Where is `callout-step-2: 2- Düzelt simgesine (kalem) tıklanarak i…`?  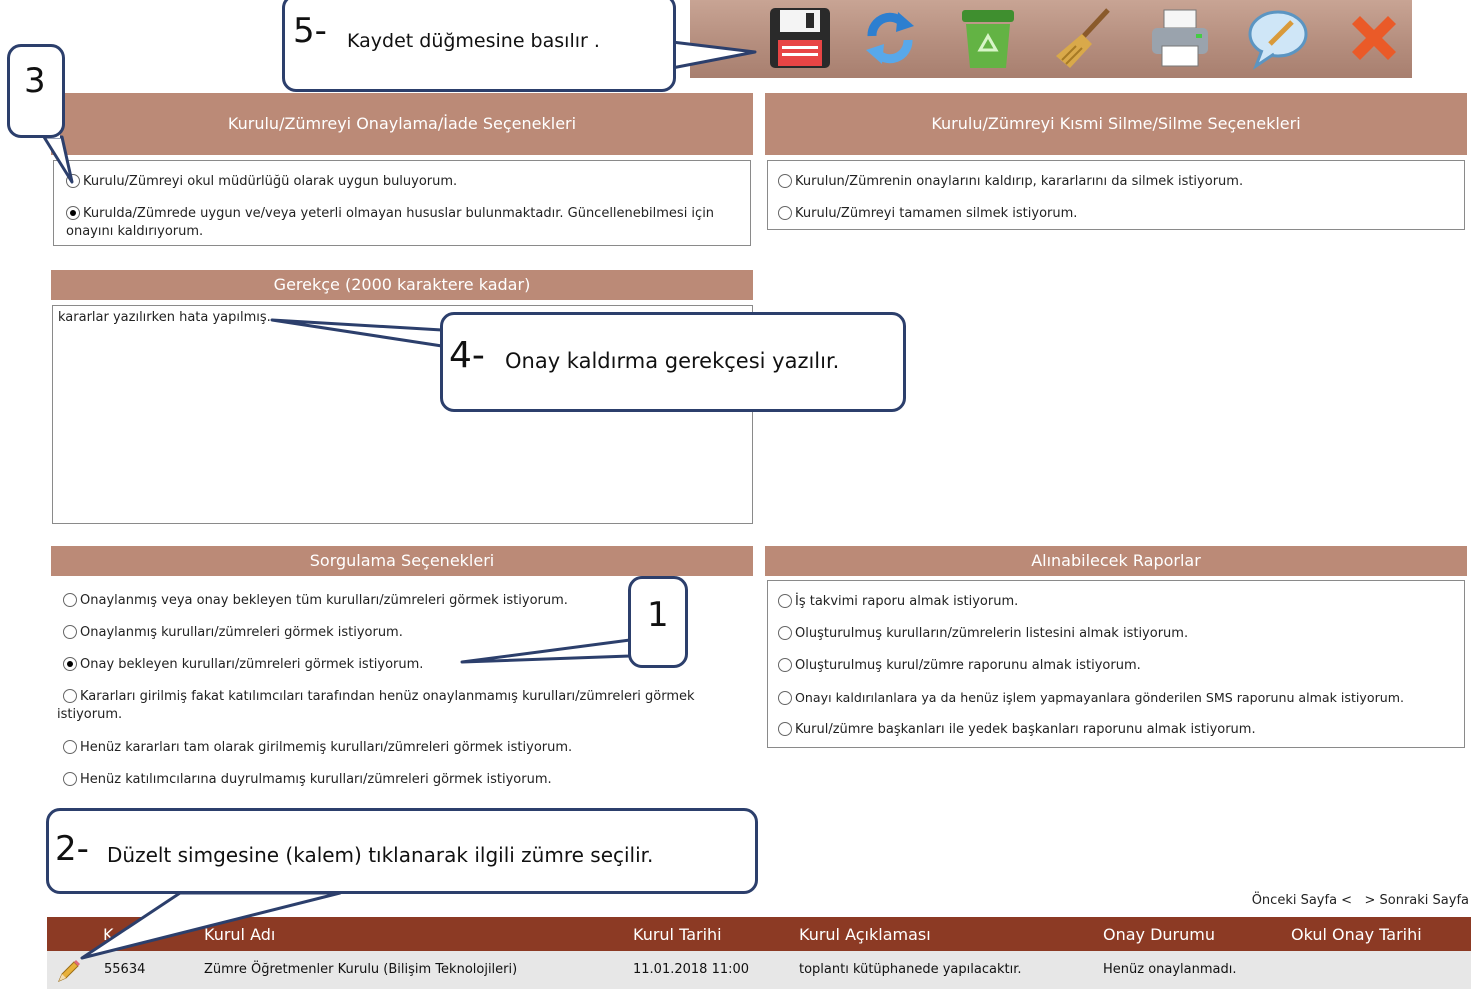 callout-step-2: 2- Düzelt simgesine (kalem) tıklanarak i… is located at coordinates (402, 851).